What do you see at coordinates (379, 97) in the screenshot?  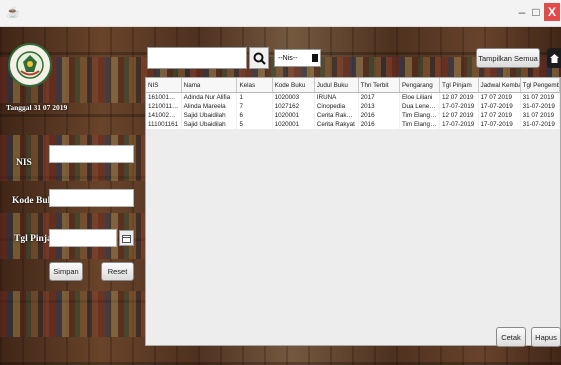 I see `cell-thn-terbit: 2017` at bounding box center [379, 97].